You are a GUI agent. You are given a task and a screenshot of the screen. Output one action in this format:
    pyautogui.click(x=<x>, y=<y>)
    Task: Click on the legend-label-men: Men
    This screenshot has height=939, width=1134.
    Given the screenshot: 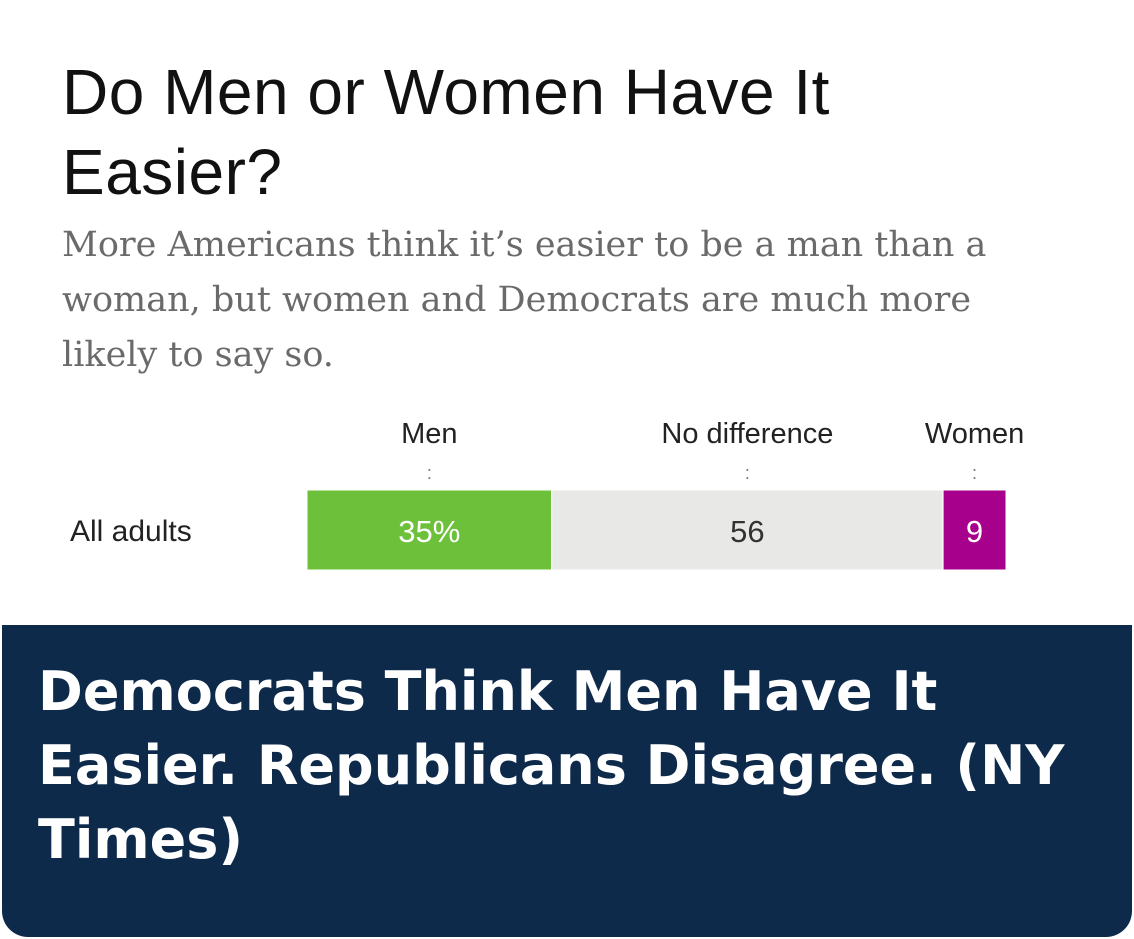 What is the action you would take?
    pyautogui.click(x=429, y=434)
    